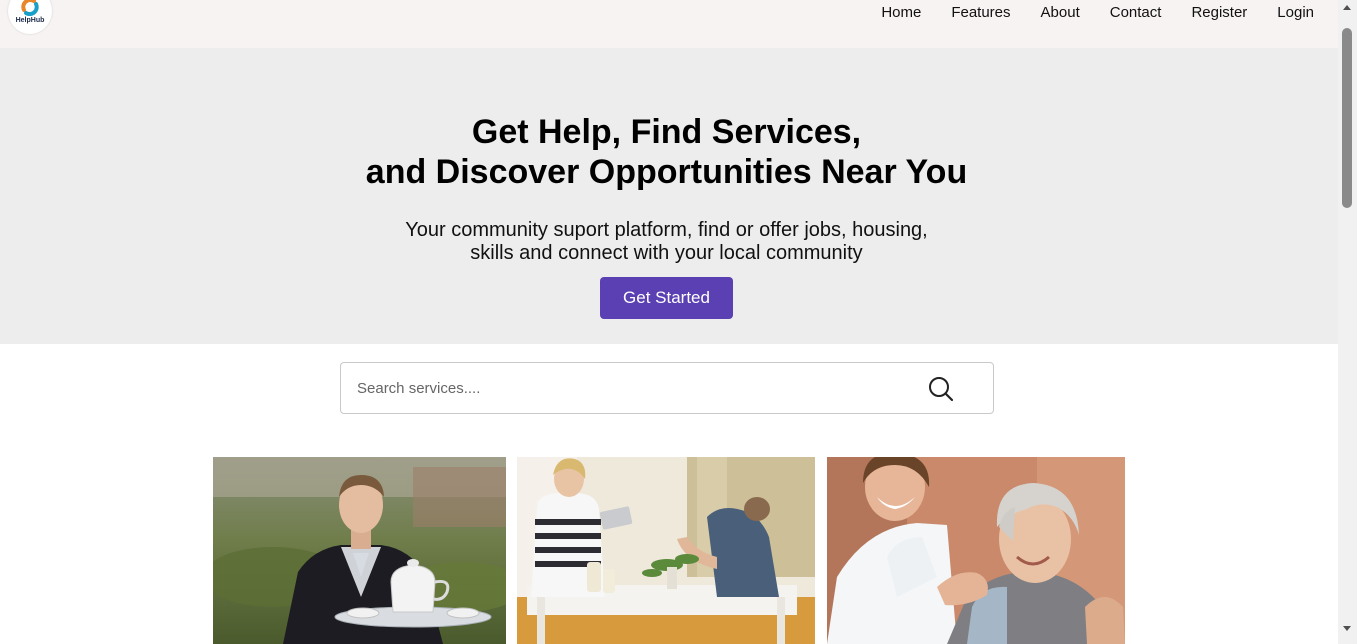 This screenshot has width=1357, height=644. What do you see at coordinates (30, 20) in the screenshot?
I see `logo-text: HelpHub` at bounding box center [30, 20].